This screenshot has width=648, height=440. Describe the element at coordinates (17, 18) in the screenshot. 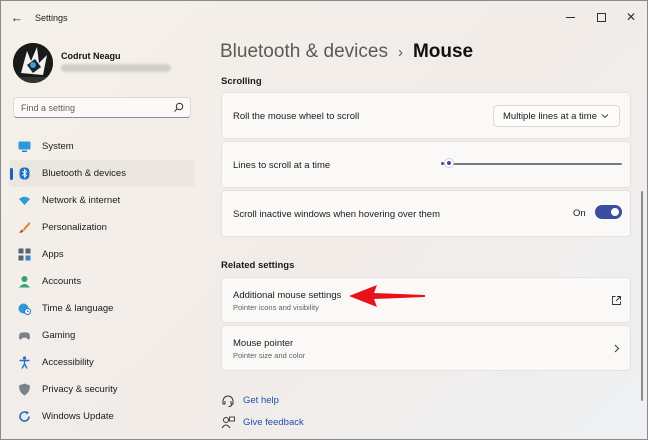

I see `back-arrow-icon: ←` at that location.